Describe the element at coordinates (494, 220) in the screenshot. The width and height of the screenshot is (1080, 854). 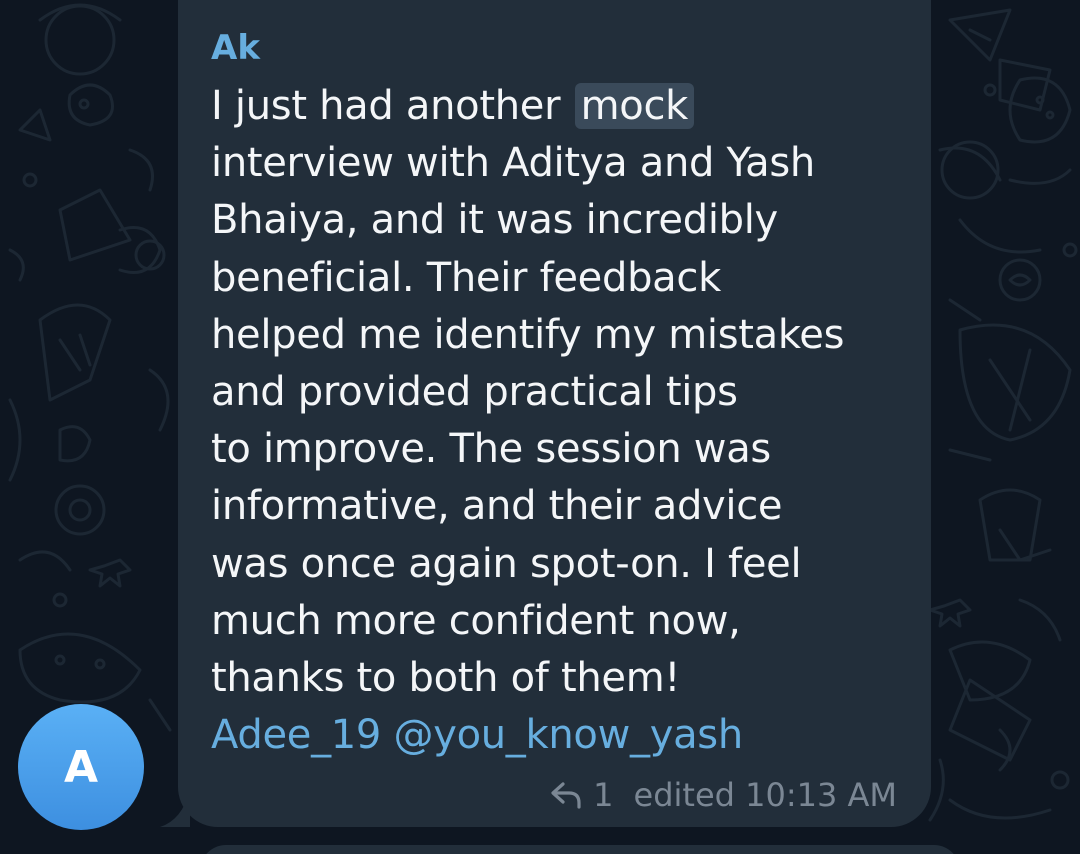
I see `message-line: Bhaiya, and it was incredibly` at that location.